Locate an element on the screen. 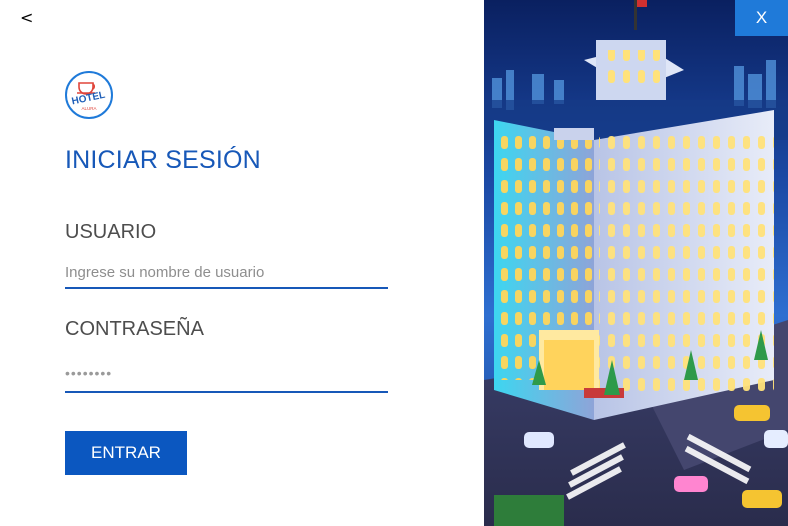 Image resolution: width=788 pixels, height=526 pixels. logo-subtext: ALURA is located at coordinates (88, 108).